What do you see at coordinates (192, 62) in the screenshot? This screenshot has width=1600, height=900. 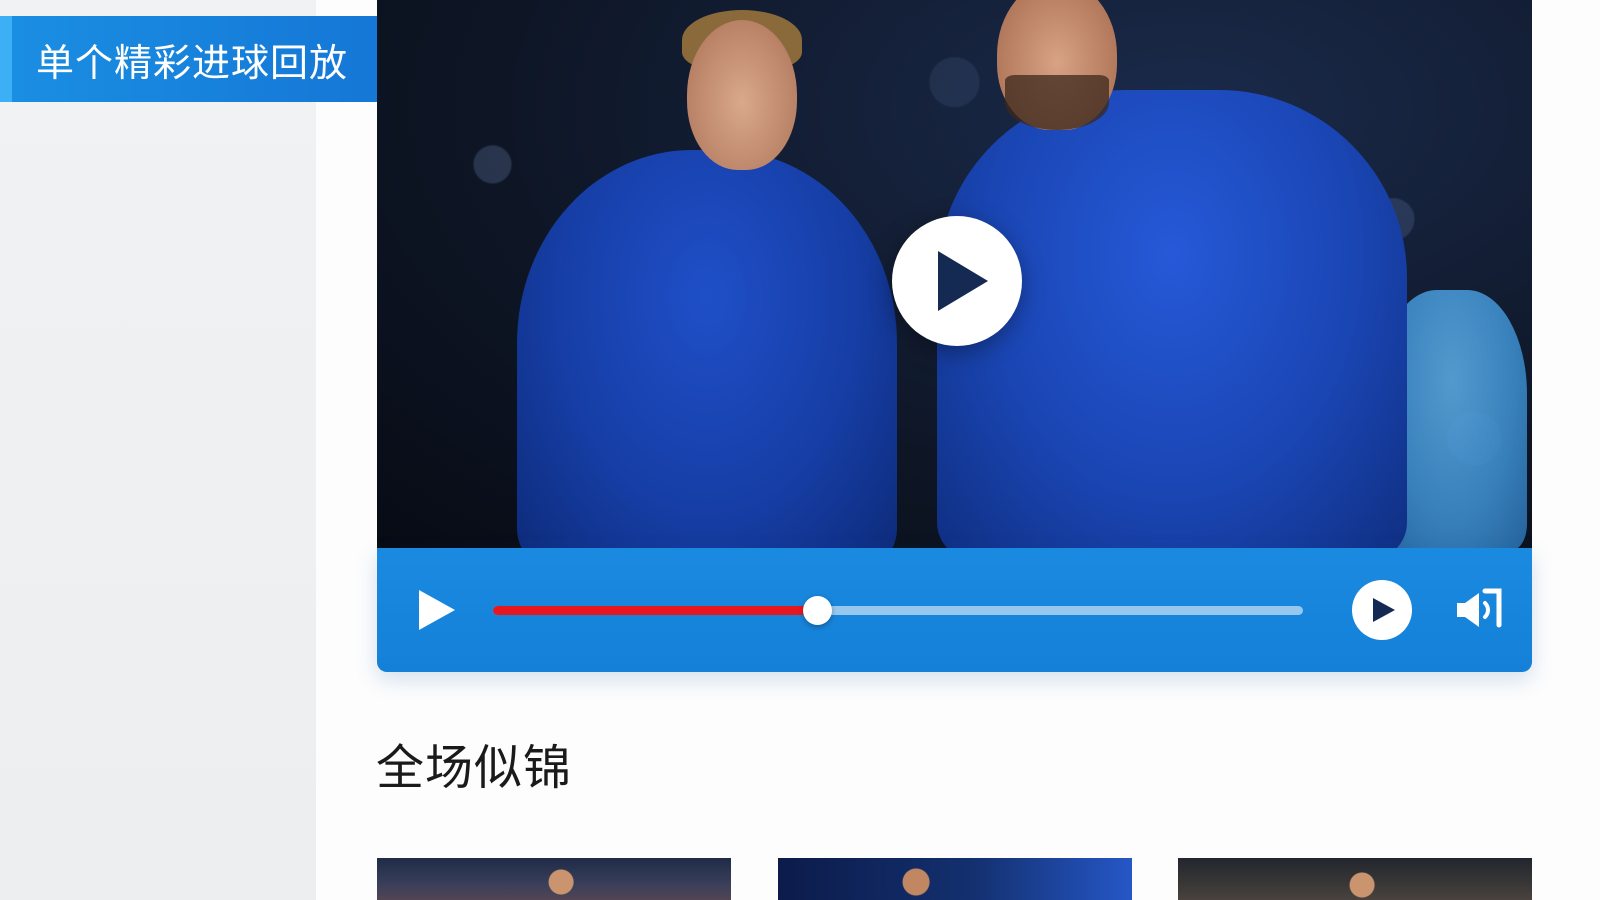 I see `sidebar-item-label: 单个精彩进球回放` at bounding box center [192, 62].